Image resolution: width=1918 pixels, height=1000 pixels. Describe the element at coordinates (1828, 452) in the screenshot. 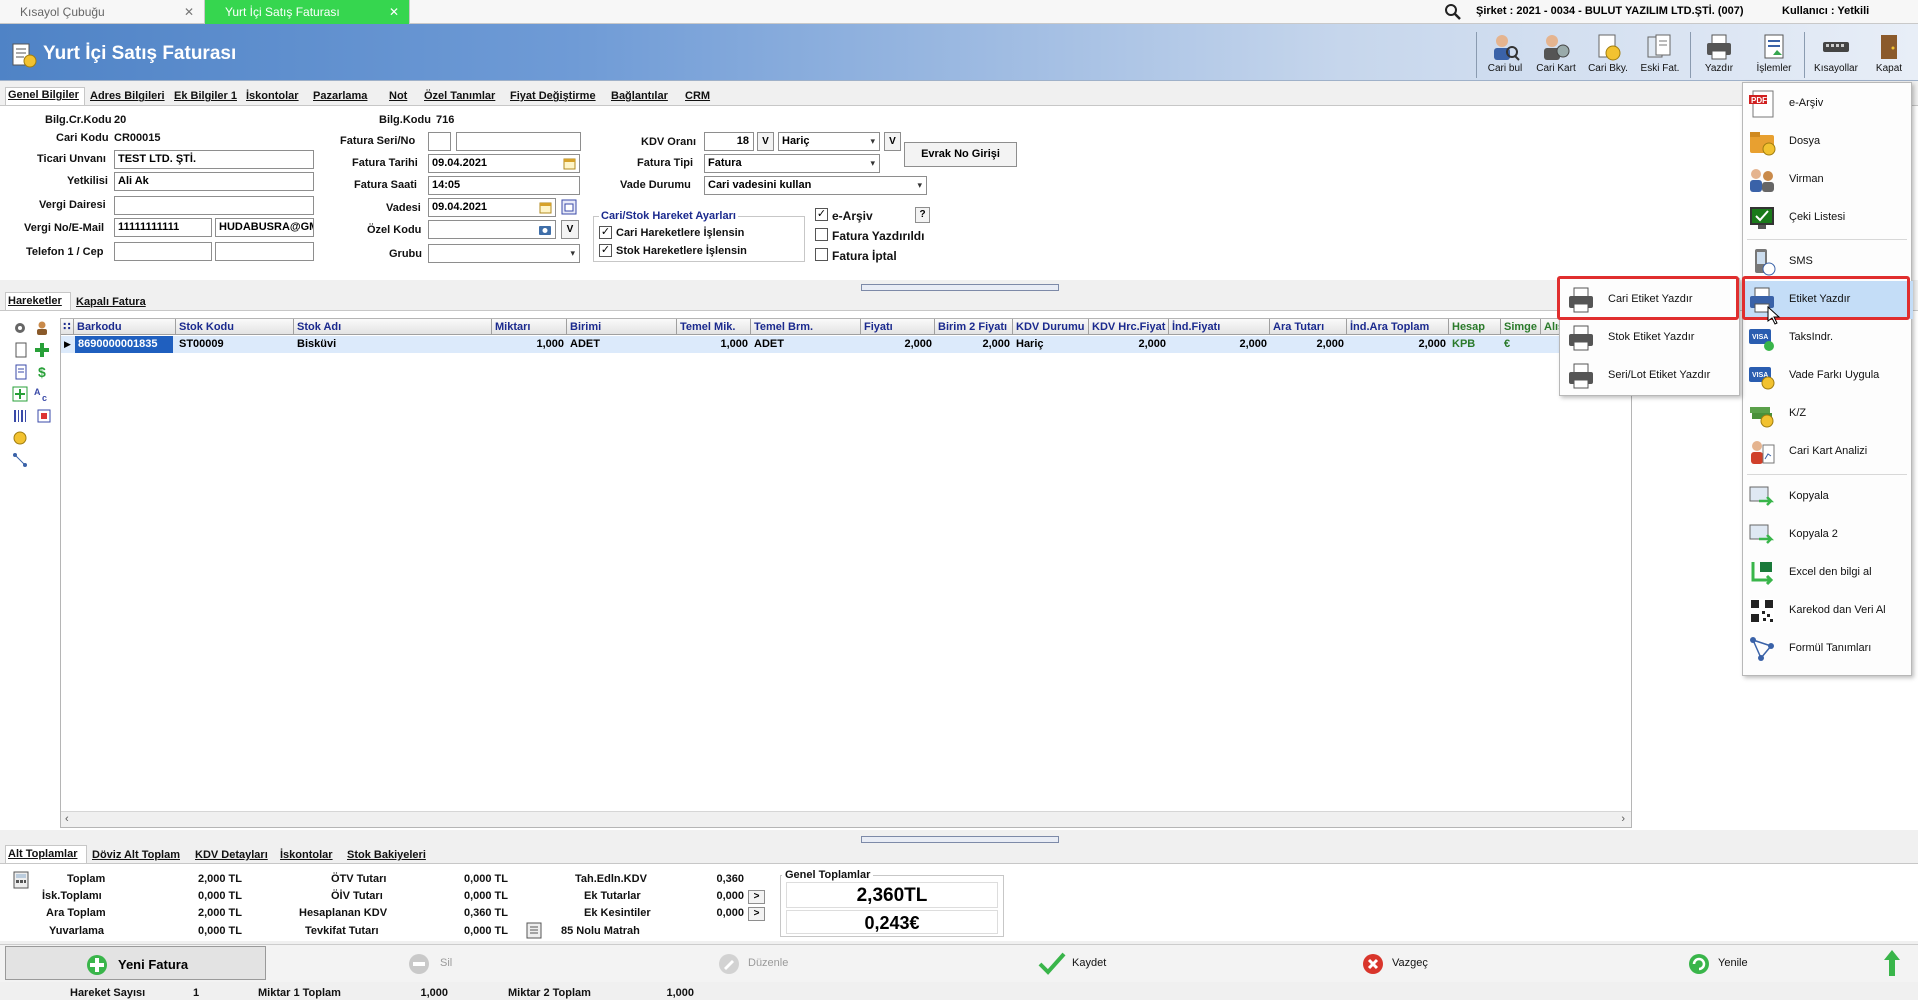

I see `menu-item-cari-kart-analizi: Cari Kart Analizi` at that location.